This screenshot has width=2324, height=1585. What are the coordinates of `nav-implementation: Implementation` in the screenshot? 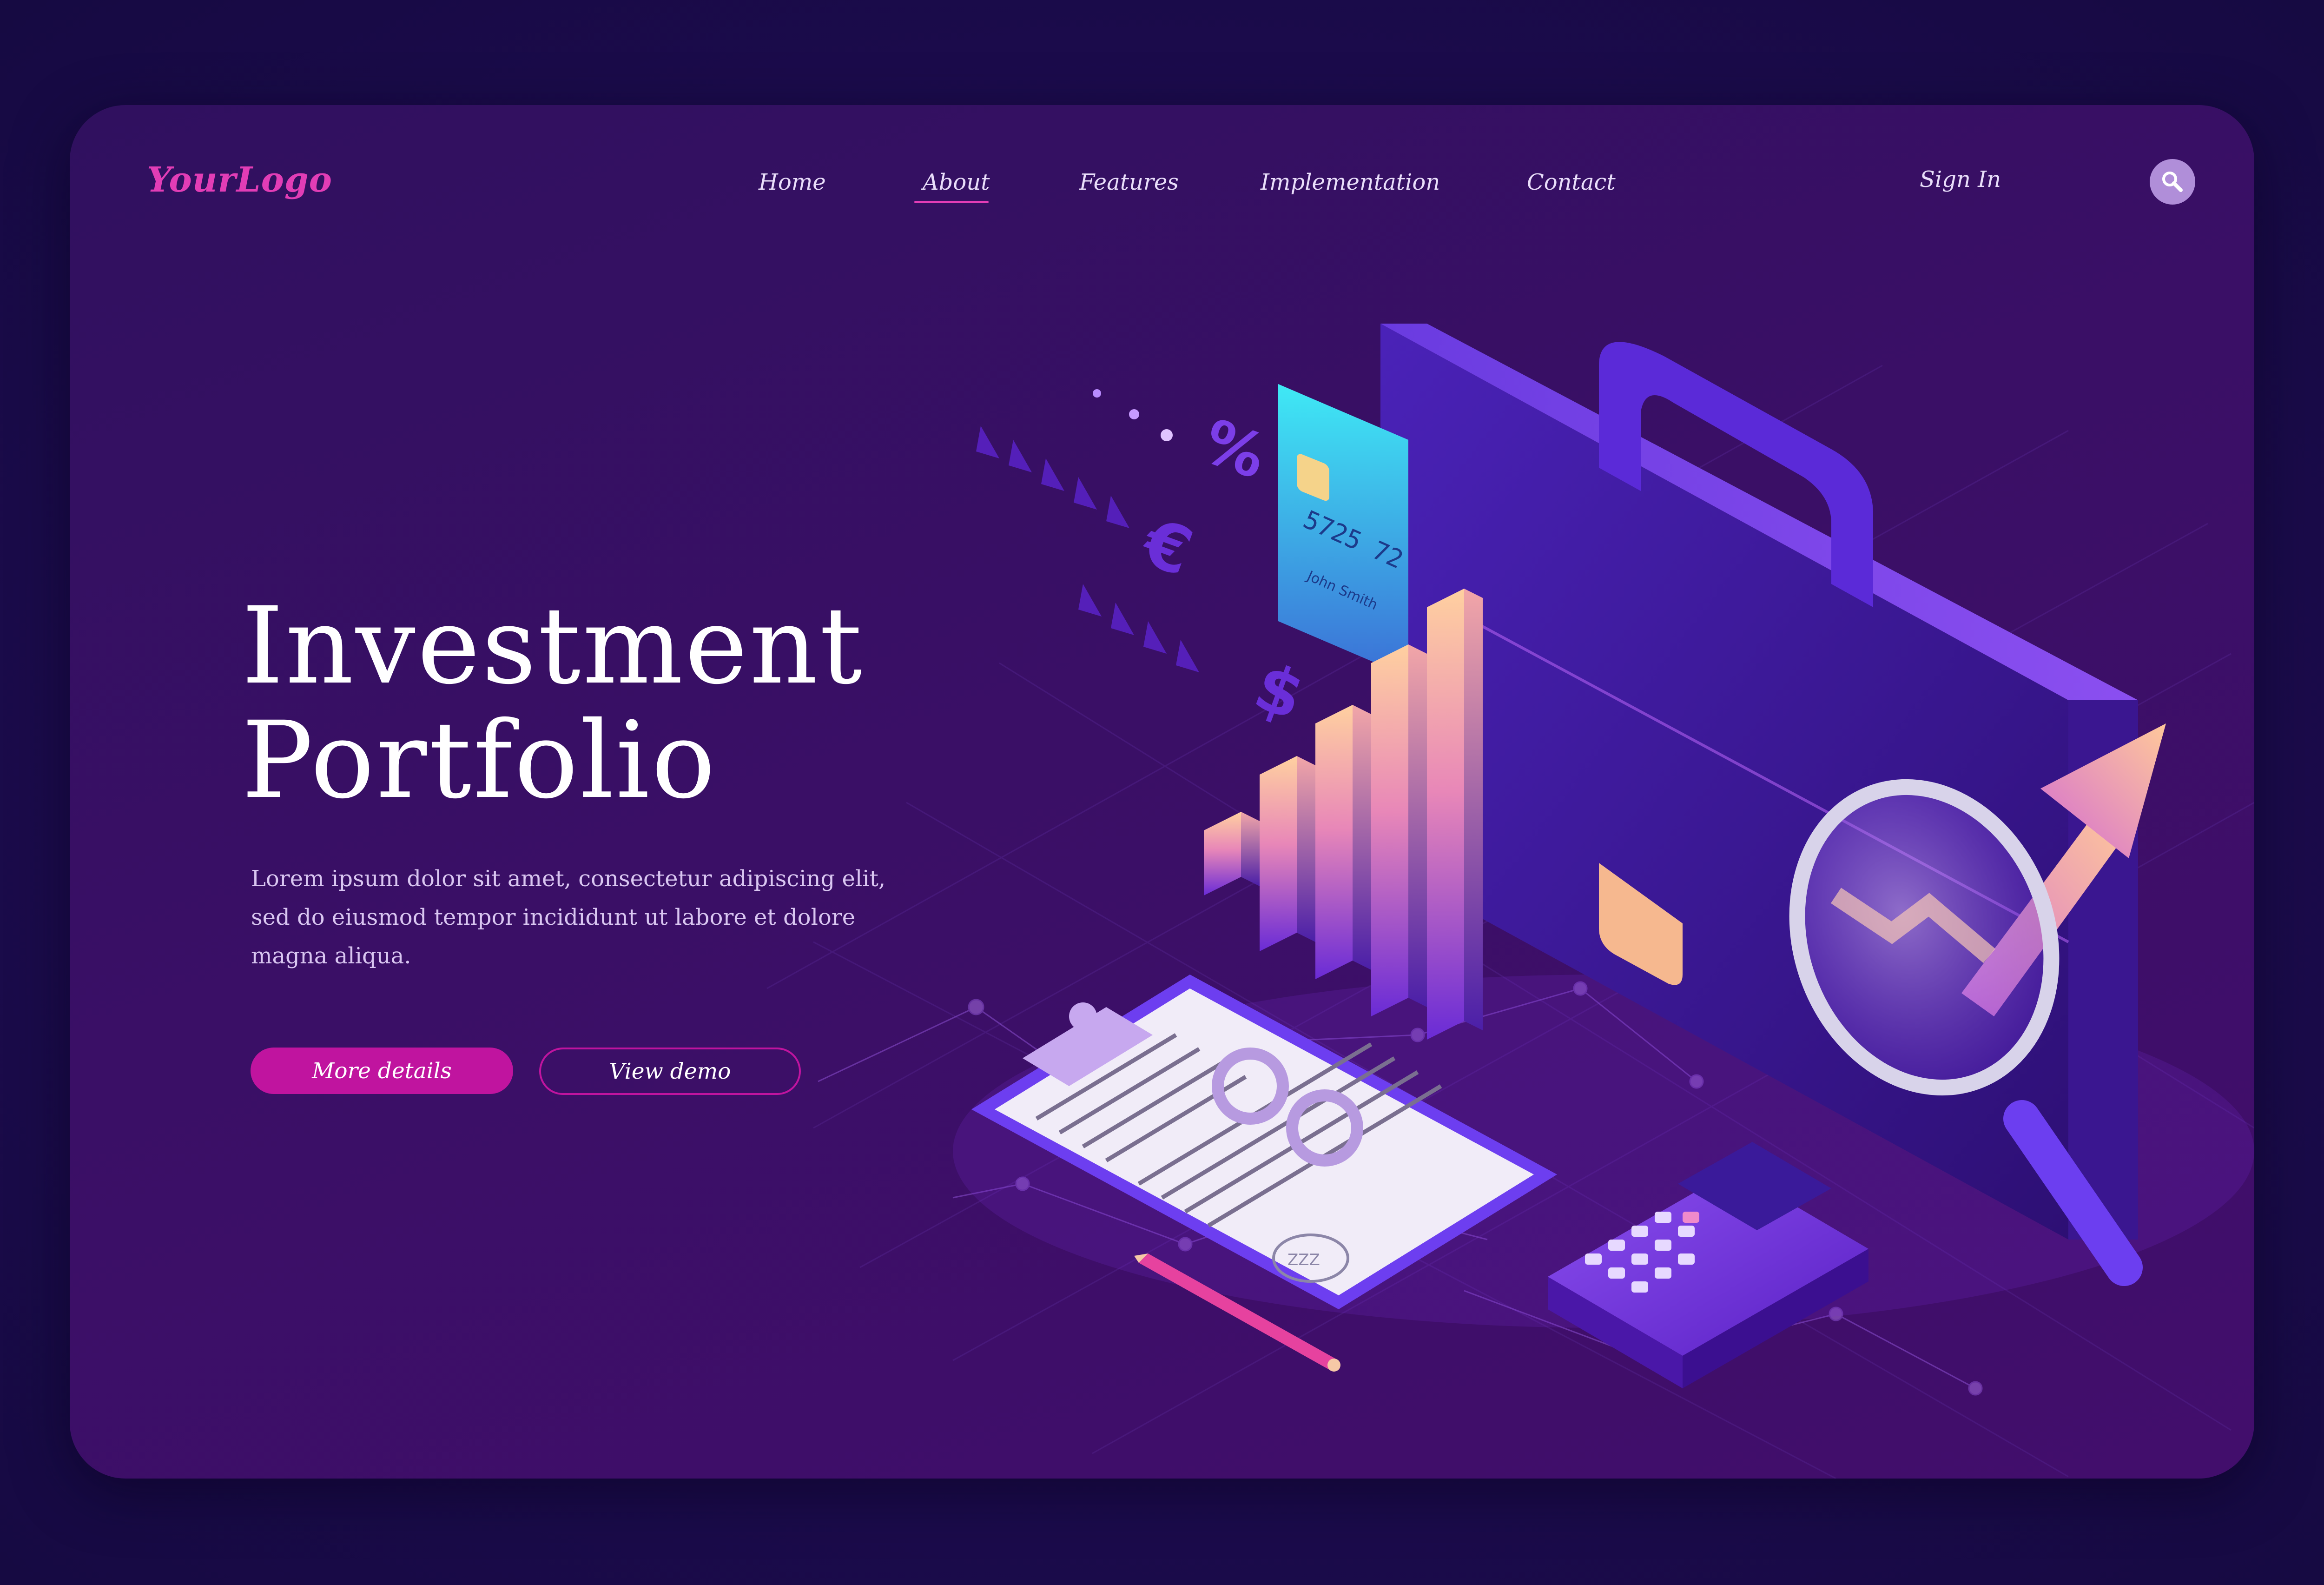 It's located at (1350, 182).